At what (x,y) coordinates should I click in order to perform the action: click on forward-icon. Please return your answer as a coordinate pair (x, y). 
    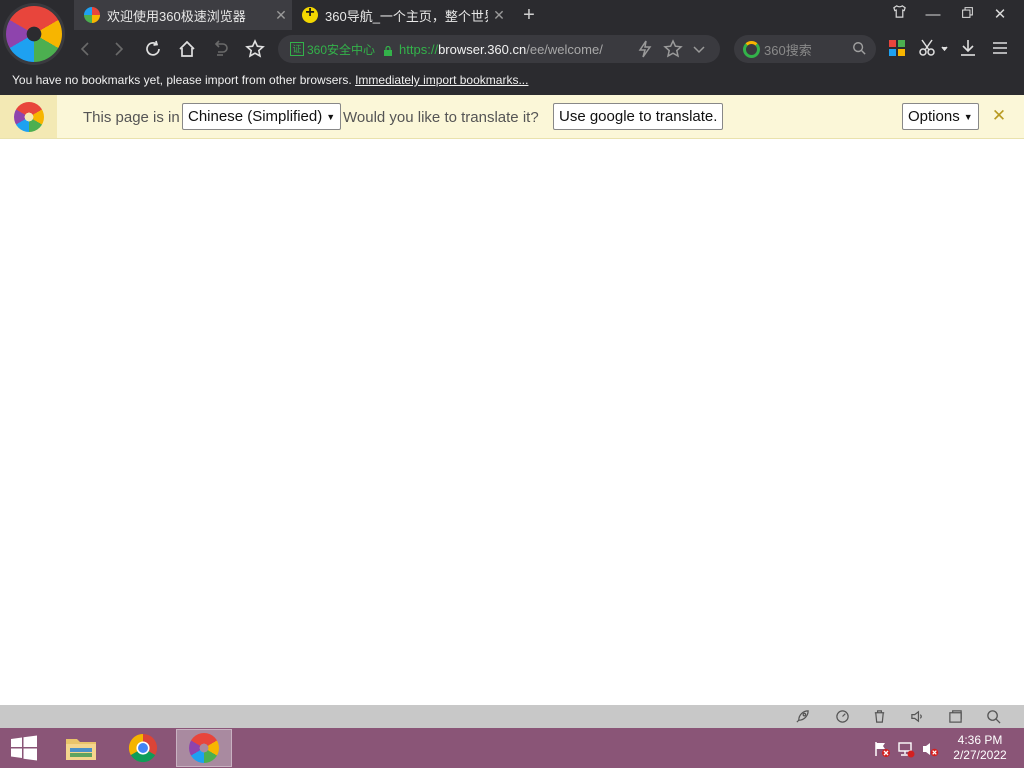
    Looking at the image, I should click on (119, 49).